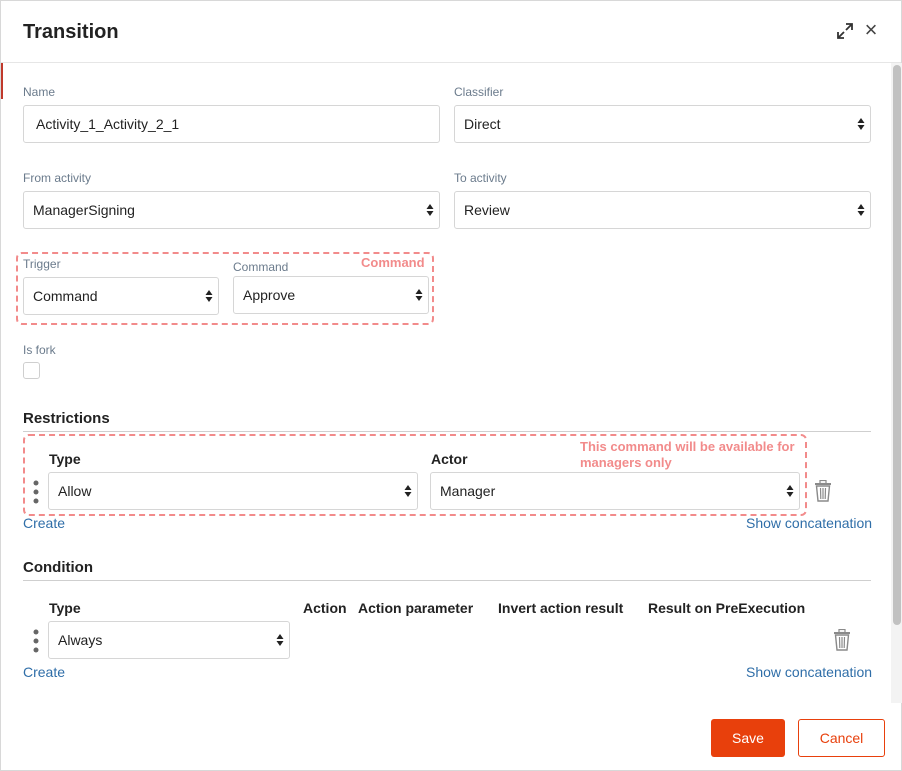 The height and width of the screenshot is (771, 902). What do you see at coordinates (66, 418) in the screenshot?
I see `restrictions-title: Restrictions` at bounding box center [66, 418].